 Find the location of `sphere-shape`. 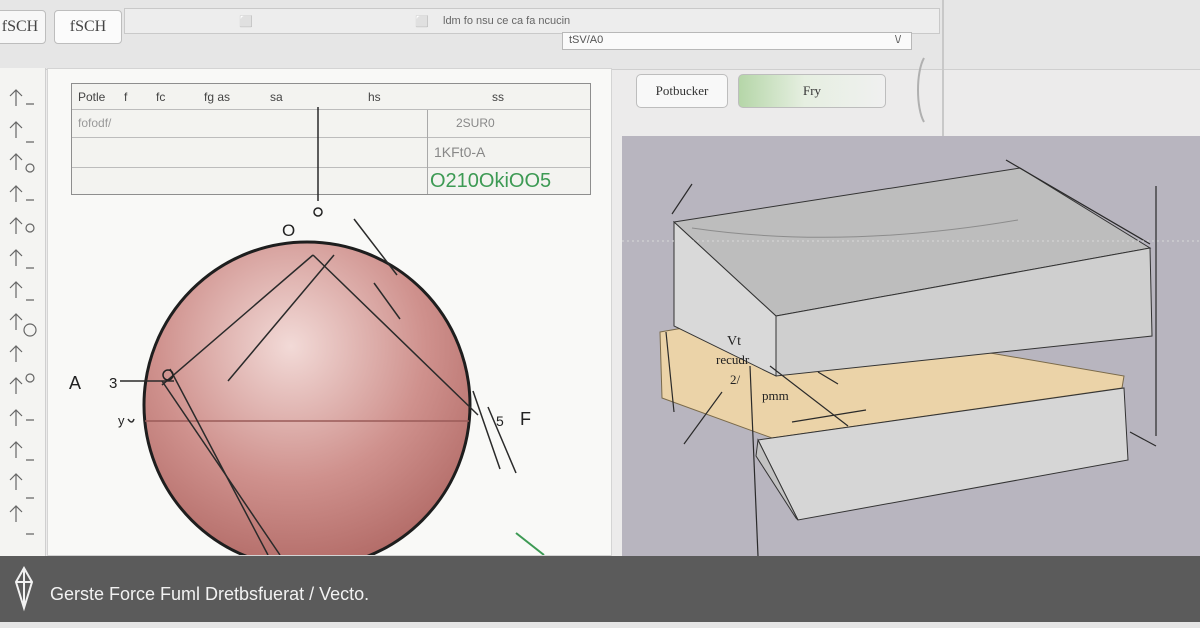

sphere-shape is located at coordinates (307, 398).